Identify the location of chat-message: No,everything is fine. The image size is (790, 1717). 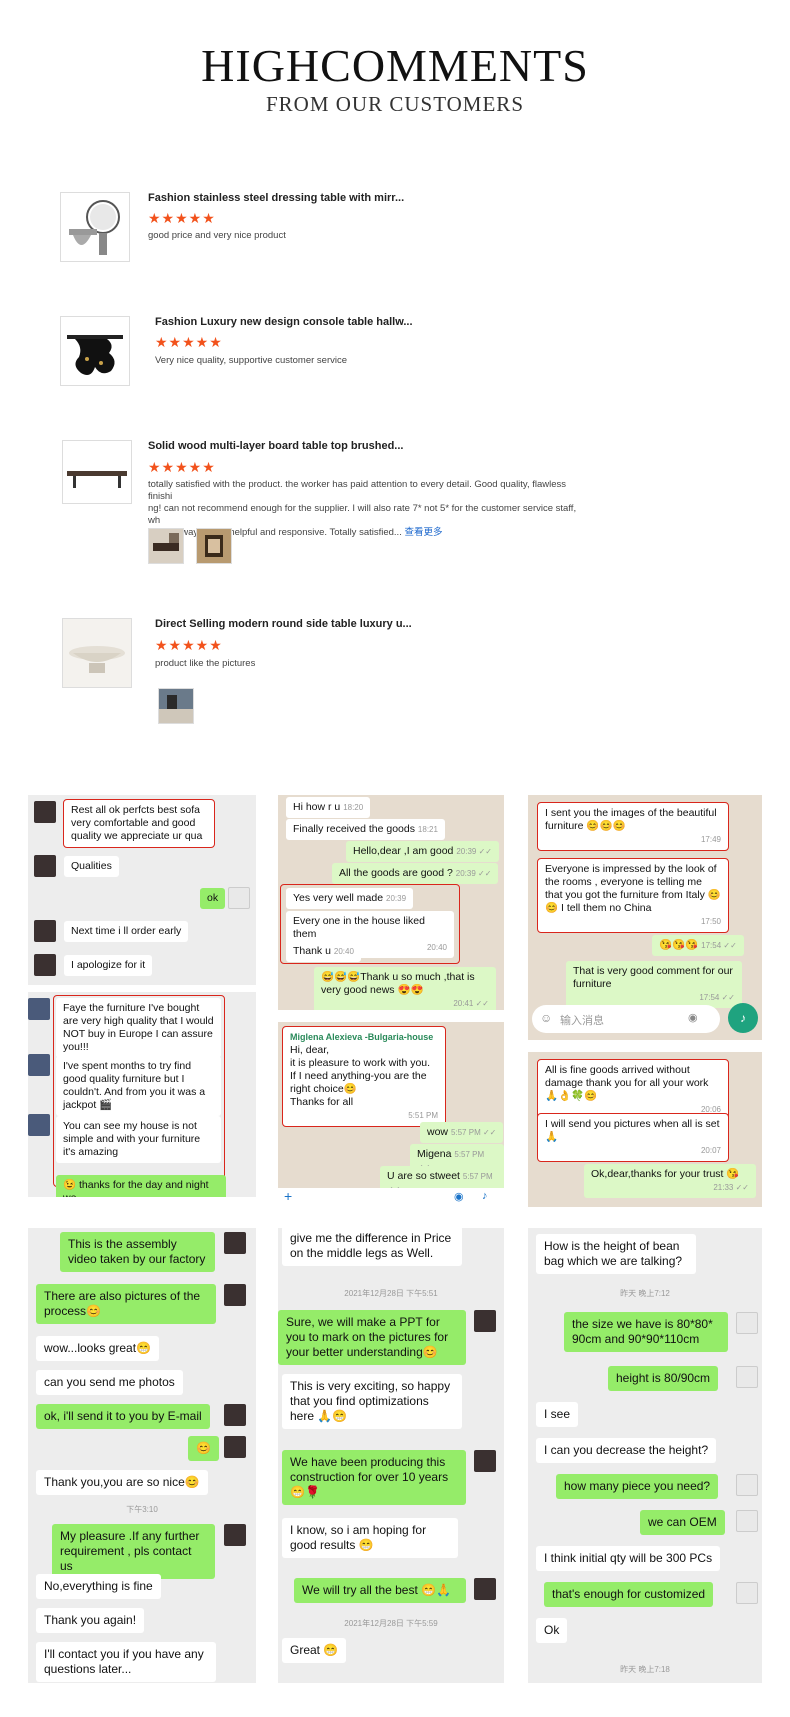
(98, 1586).